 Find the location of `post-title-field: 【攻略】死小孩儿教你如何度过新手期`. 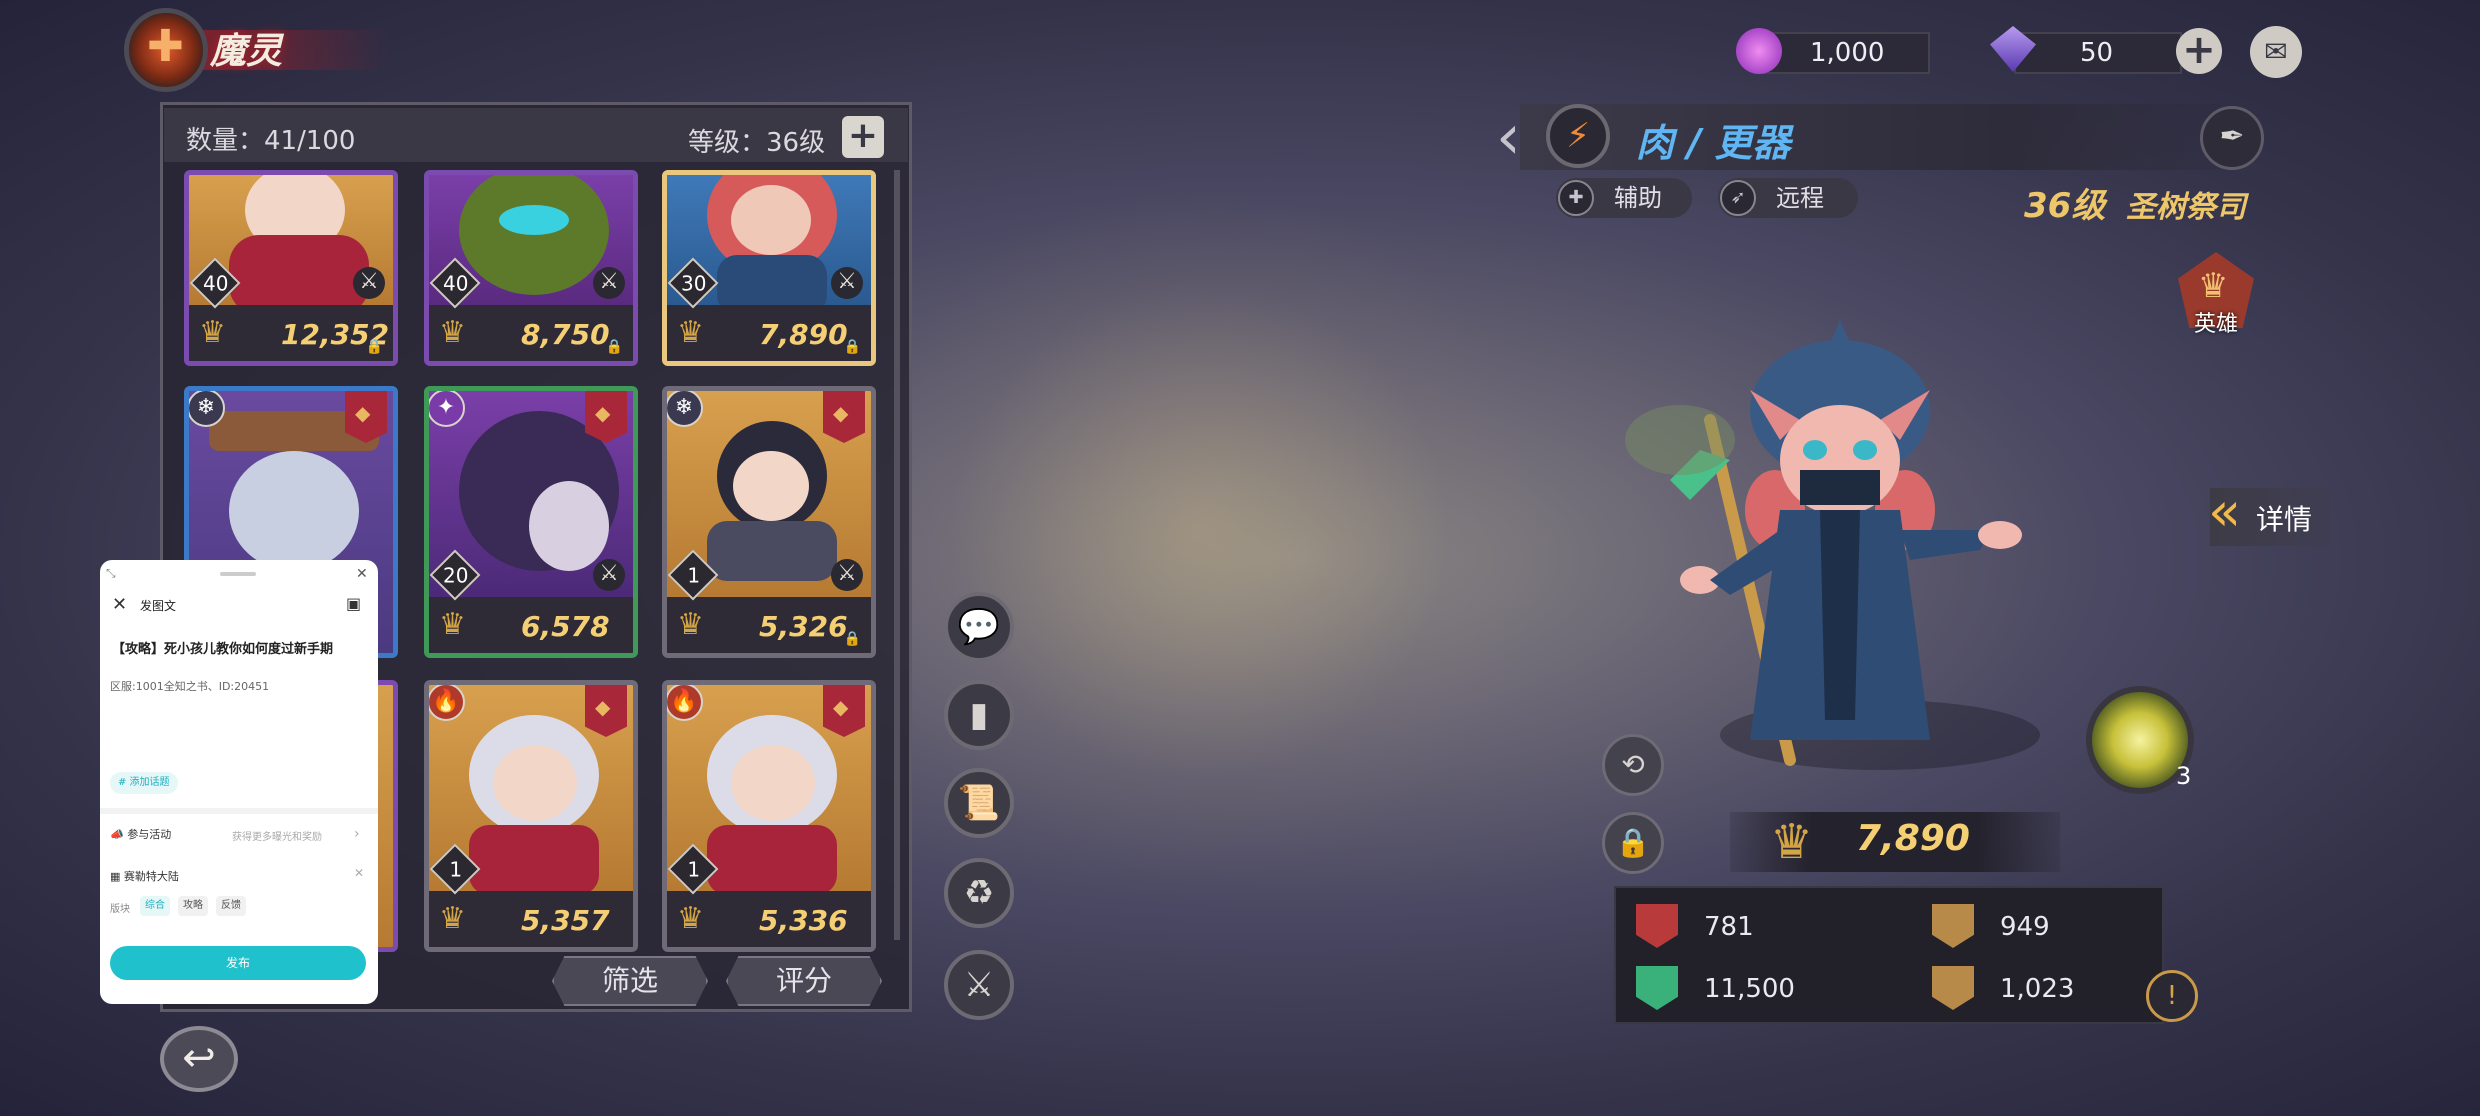

post-title-field: 【攻略】死小孩儿教你如何度过新手期 is located at coordinates (222, 647).